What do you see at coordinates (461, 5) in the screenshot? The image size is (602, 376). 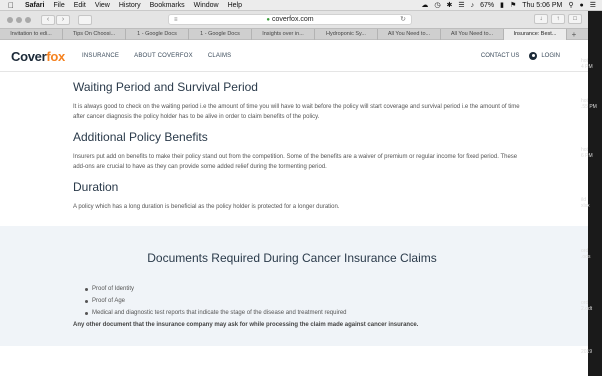 I see `wifi-icon: ☰` at bounding box center [461, 5].